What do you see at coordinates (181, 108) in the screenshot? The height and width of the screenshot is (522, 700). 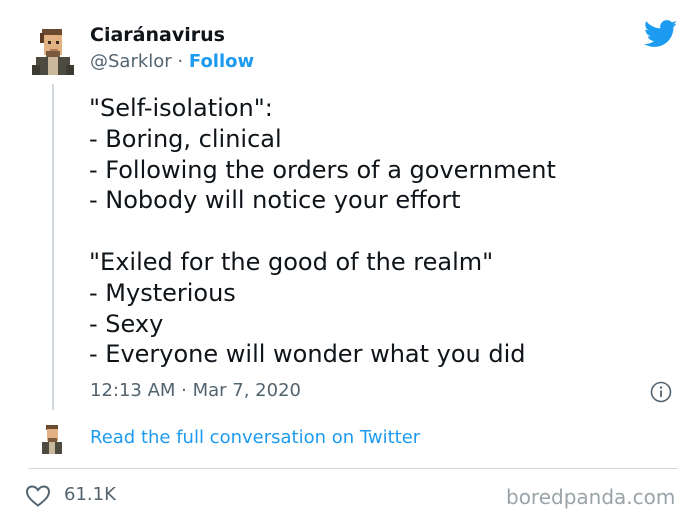 I see `tweet-line: "Self-isolation":` at bounding box center [181, 108].